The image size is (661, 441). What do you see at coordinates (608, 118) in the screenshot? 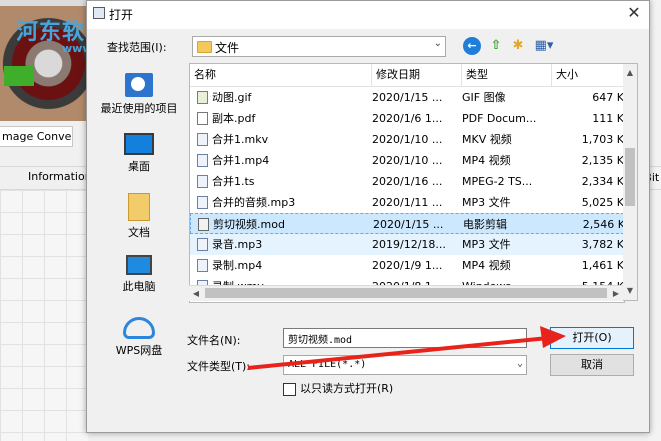
I see `file-size: 111 K` at bounding box center [608, 118].